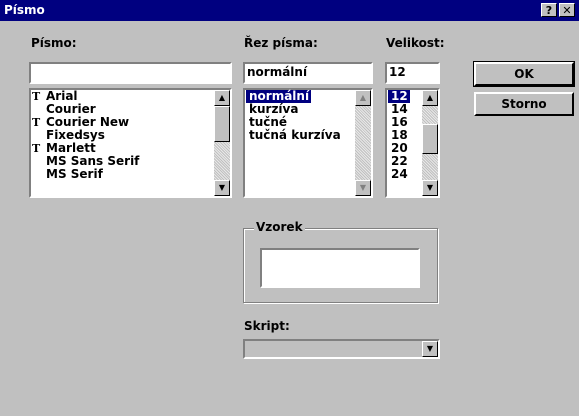 The image size is (579, 416). What do you see at coordinates (93, 161) in the screenshot?
I see `list-item-label: MS Sans Serif` at bounding box center [93, 161].